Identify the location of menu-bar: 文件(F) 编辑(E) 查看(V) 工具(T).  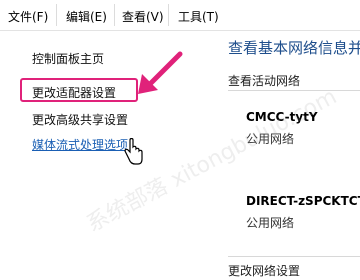
(180, 15).